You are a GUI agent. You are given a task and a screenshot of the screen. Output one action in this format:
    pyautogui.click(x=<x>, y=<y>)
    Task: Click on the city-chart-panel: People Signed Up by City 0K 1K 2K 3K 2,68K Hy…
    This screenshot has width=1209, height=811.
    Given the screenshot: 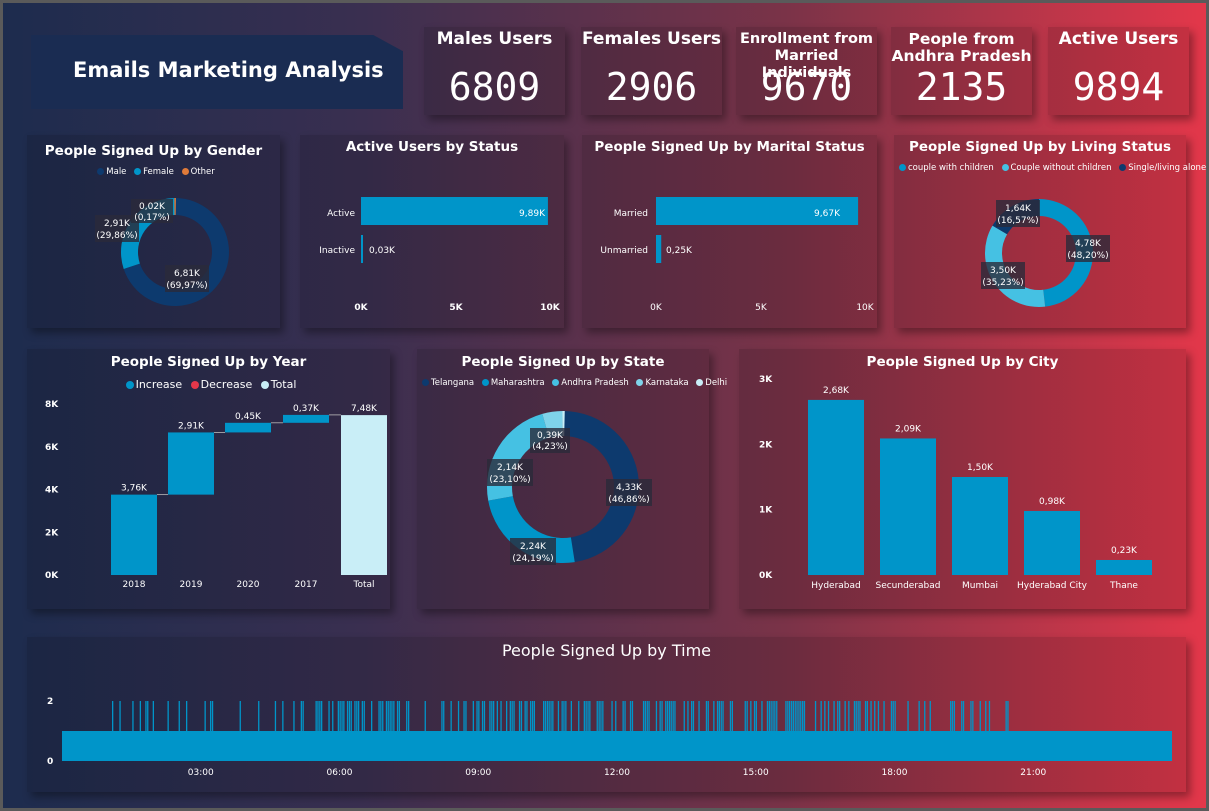 What is the action you would take?
    pyautogui.click(x=962, y=479)
    